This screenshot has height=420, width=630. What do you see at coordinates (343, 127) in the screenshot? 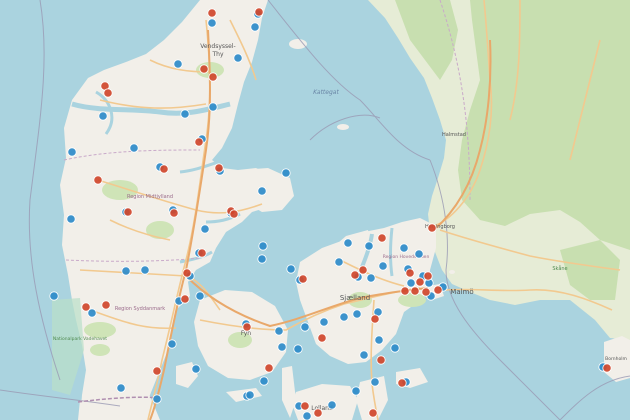
I see `anholt-island` at bounding box center [343, 127].